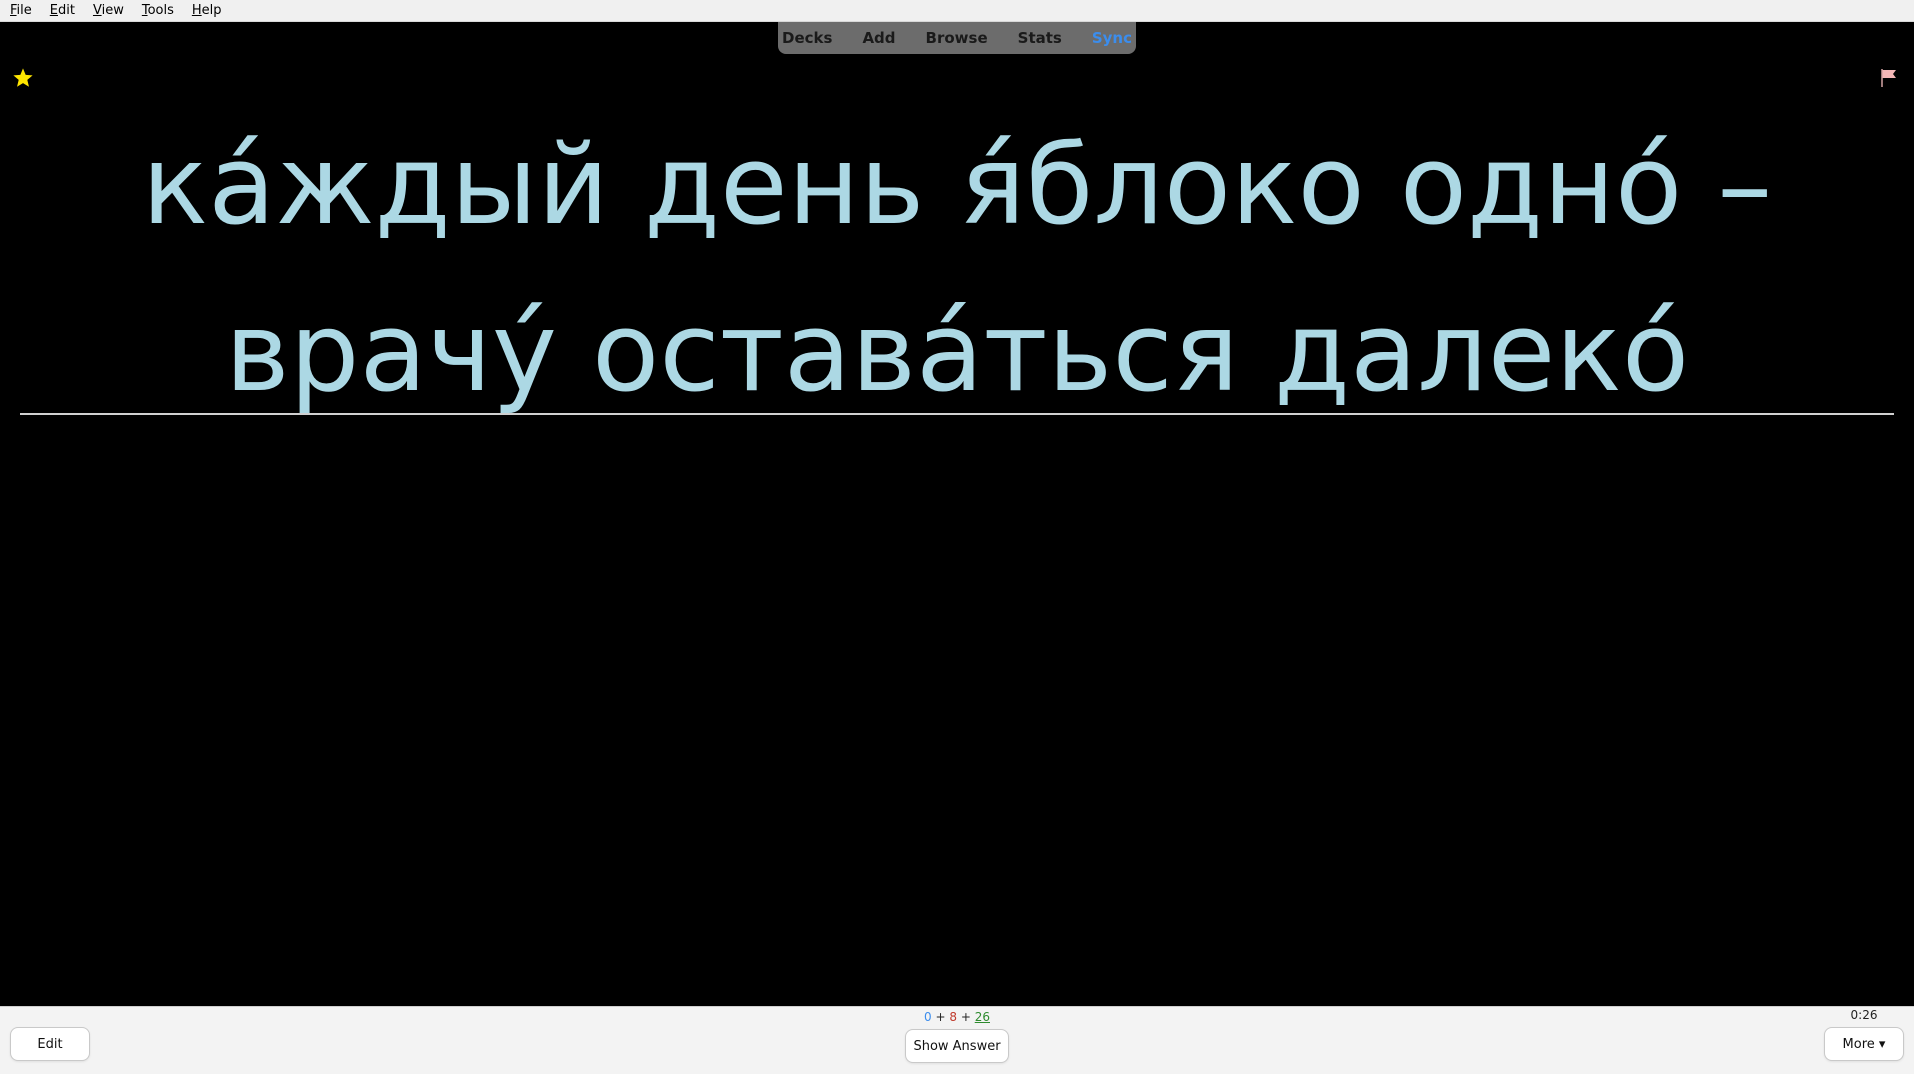 The image size is (1914, 1074). What do you see at coordinates (957, 414) in the screenshot?
I see `answer-divider` at bounding box center [957, 414].